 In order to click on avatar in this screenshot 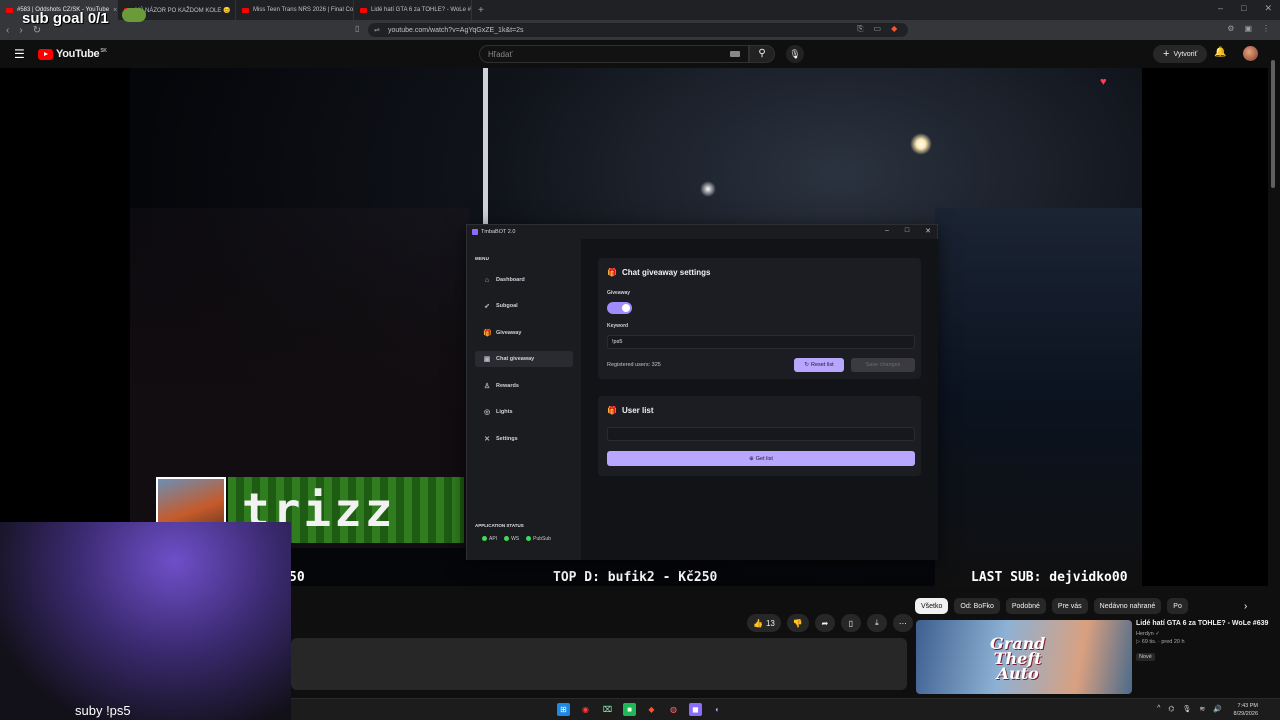, I will do `click(1250, 53)`.